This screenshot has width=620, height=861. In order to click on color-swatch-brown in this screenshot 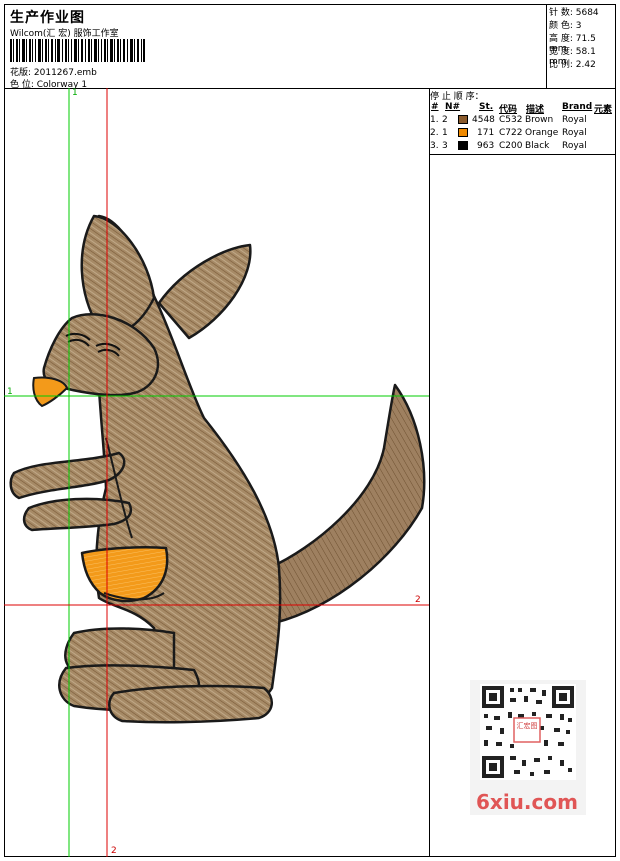, I will do `click(463, 119)`.